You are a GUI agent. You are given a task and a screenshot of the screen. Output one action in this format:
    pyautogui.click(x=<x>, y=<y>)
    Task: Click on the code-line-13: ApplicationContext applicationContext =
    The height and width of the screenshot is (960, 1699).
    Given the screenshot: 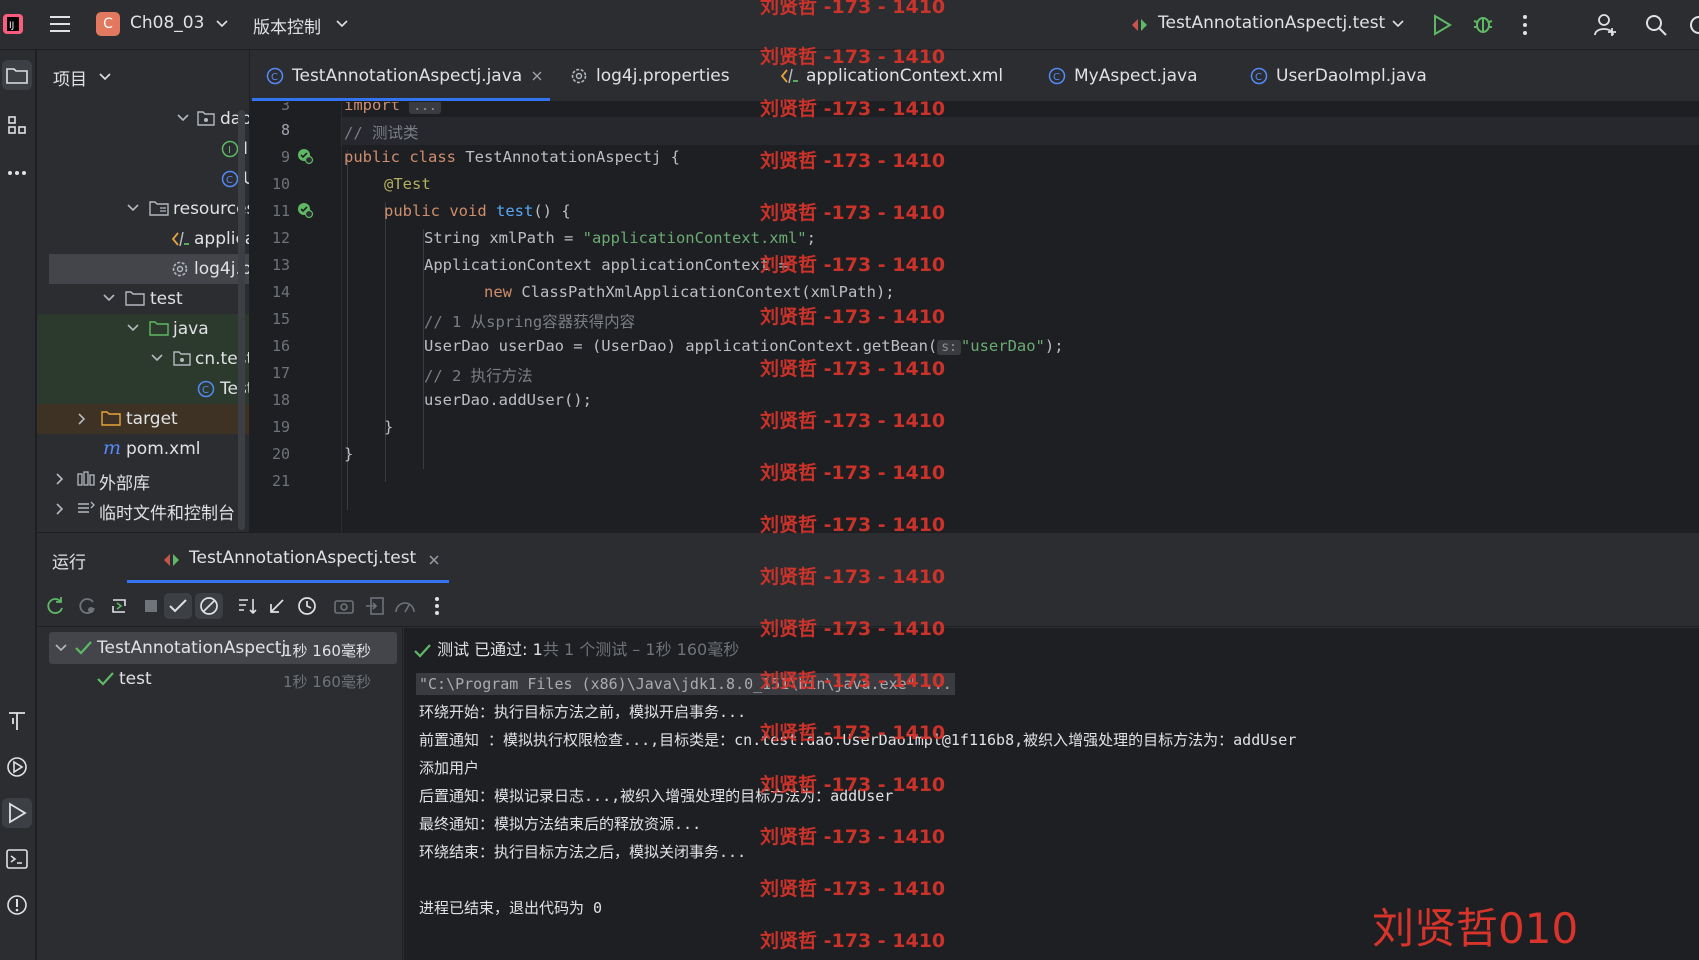 What is the action you would take?
    pyautogui.click(x=606, y=265)
    